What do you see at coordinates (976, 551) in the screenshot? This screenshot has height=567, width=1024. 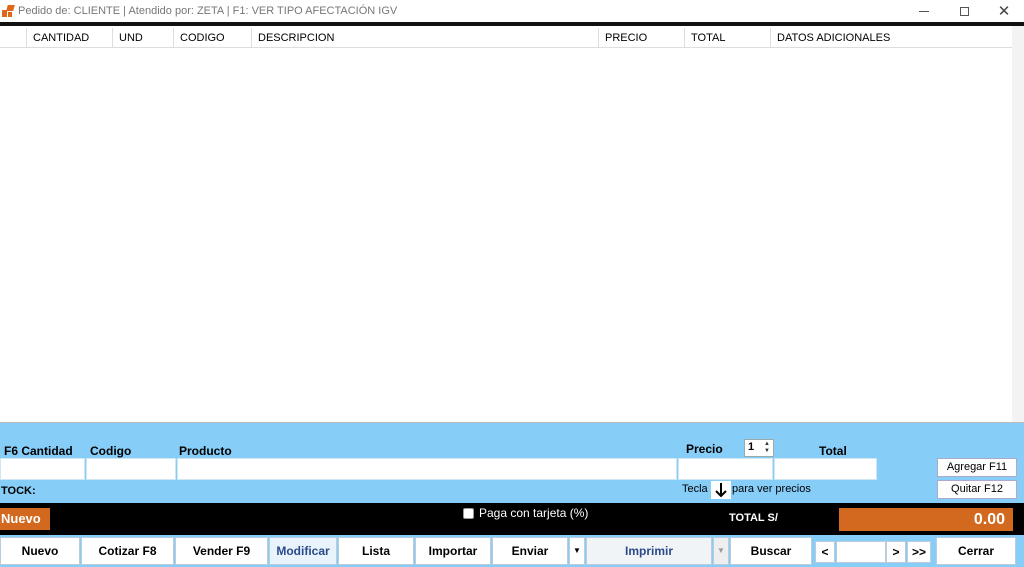 I see `cerrar-button: Cerrar` at bounding box center [976, 551].